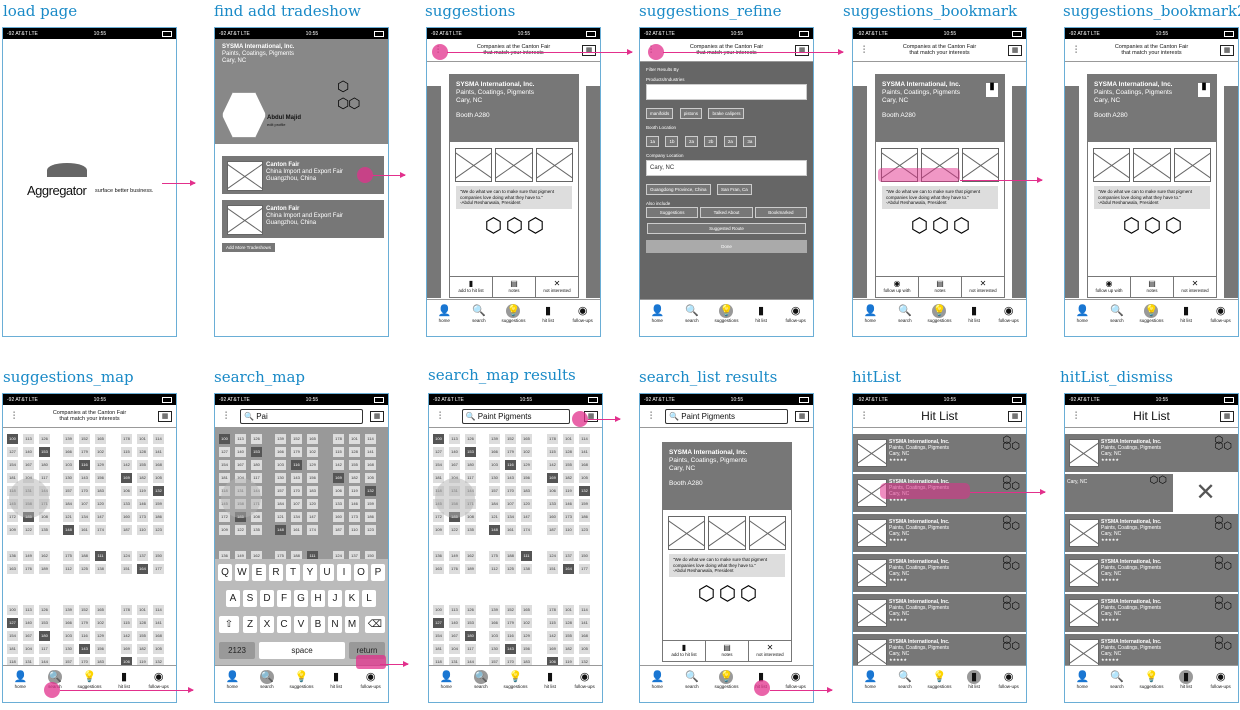  What do you see at coordinates (750, 141) in the screenshot?
I see `booth-option: 3a` at bounding box center [750, 141].